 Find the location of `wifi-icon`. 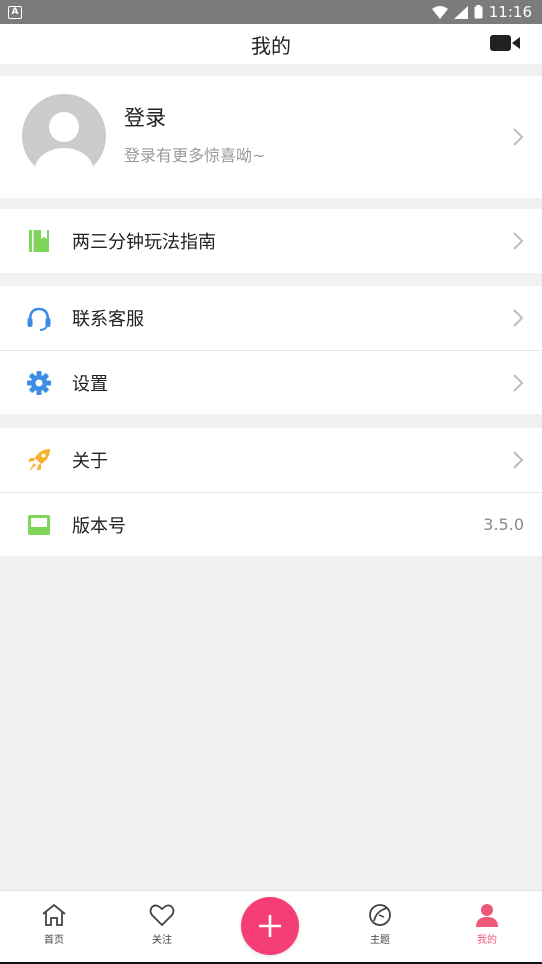

wifi-icon is located at coordinates (439, 12).